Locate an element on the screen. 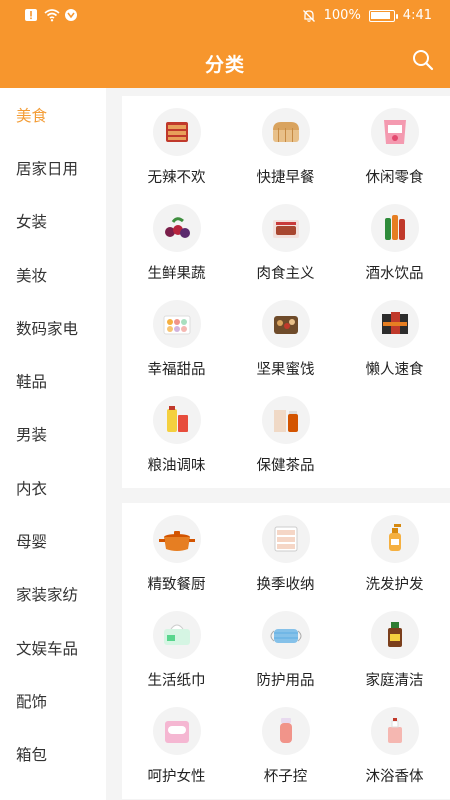 This screenshot has width=450, height=800. noodle-packs-icon is located at coordinates (394, 324).